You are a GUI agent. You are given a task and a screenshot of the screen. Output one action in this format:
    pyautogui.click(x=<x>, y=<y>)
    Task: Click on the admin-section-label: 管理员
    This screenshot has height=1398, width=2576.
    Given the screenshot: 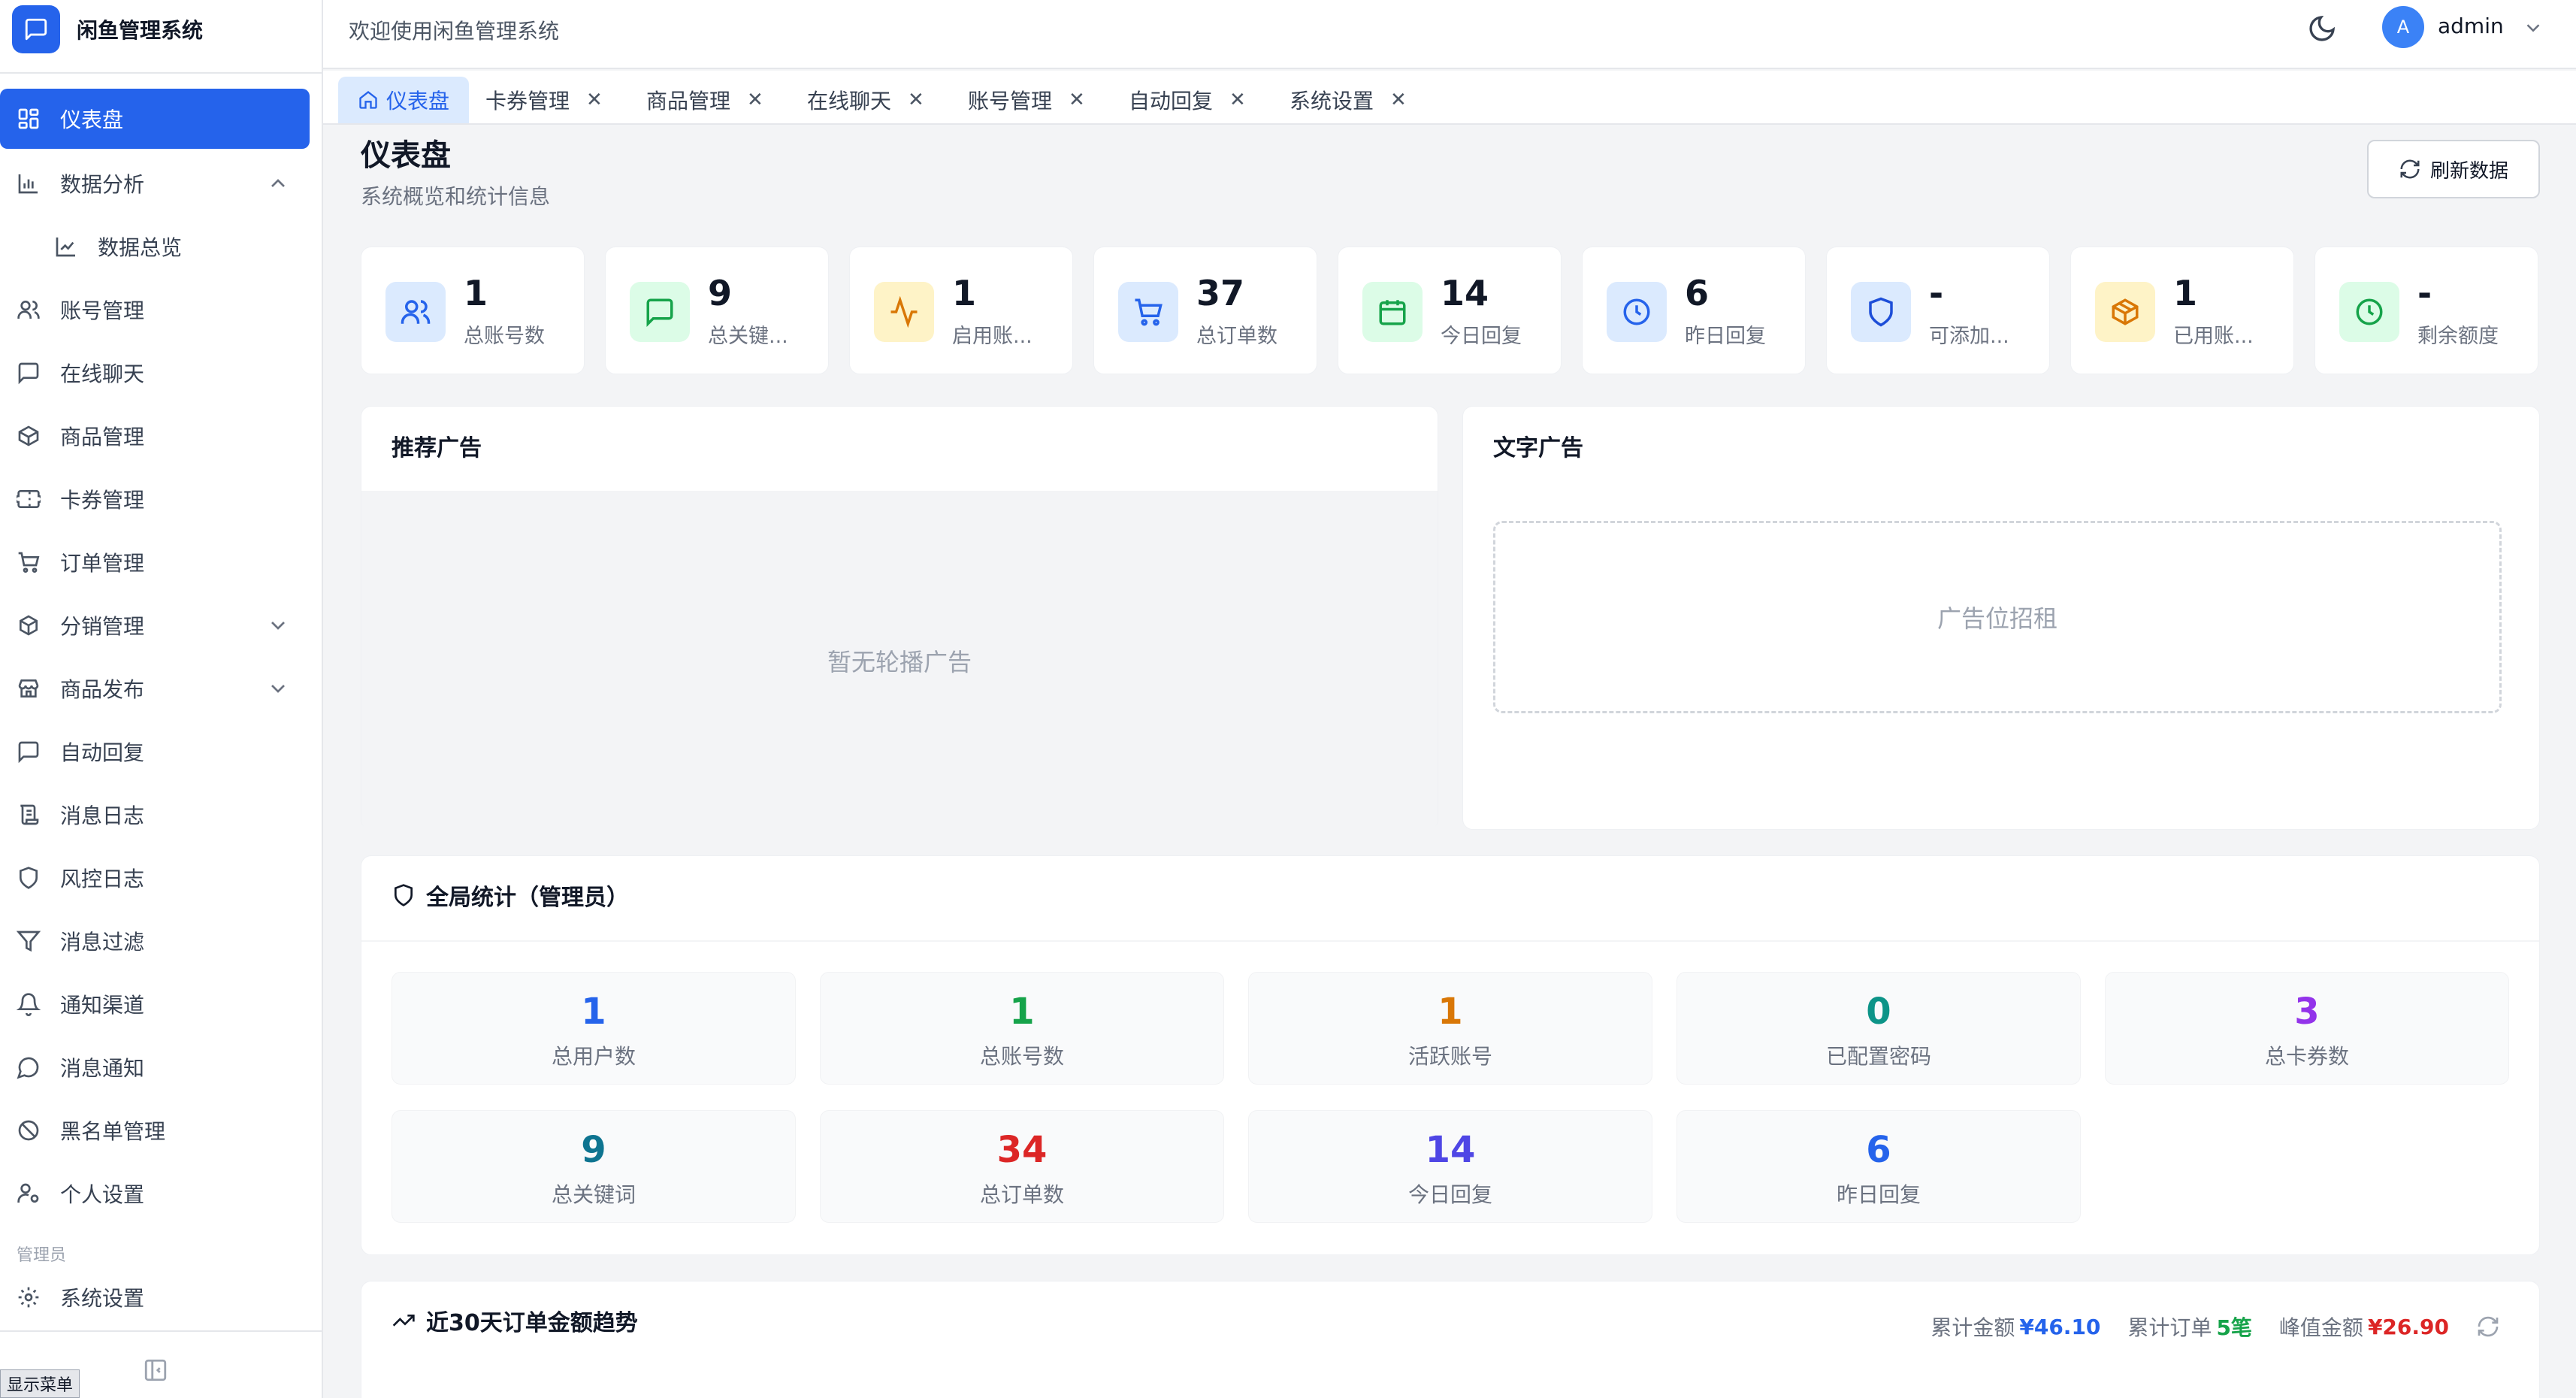 What is the action you would take?
    pyautogui.click(x=42, y=1255)
    